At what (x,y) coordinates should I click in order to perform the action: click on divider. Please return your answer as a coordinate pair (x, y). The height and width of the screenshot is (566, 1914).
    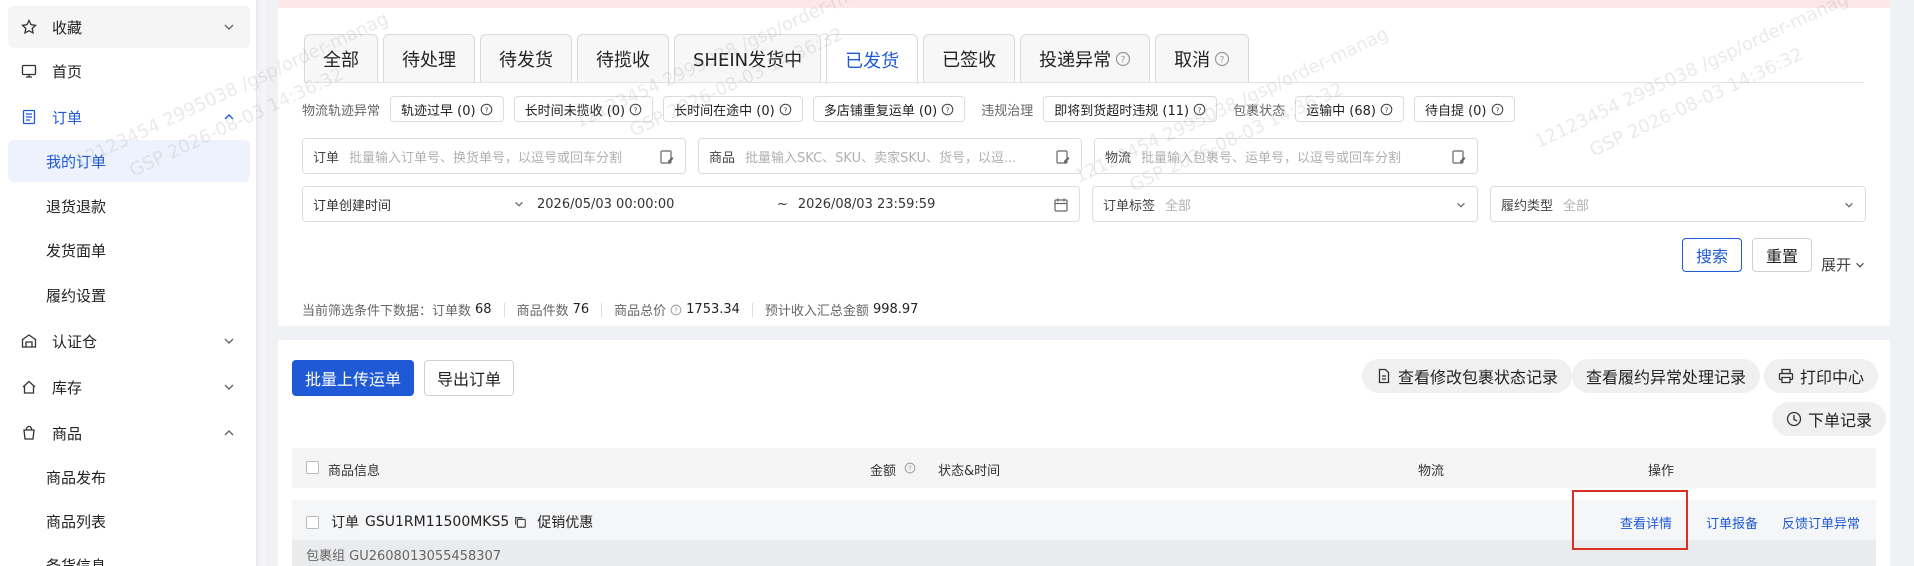
    Looking at the image, I should click on (504, 309).